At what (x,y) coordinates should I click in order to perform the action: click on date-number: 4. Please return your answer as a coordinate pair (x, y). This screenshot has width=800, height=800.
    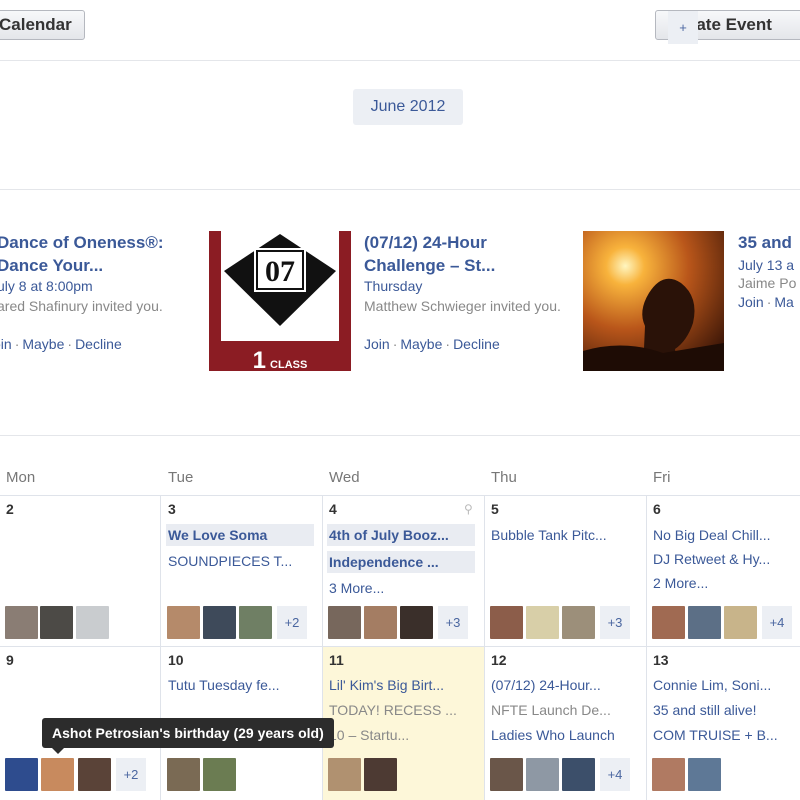
    Looking at the image, I should click on (333, 509).